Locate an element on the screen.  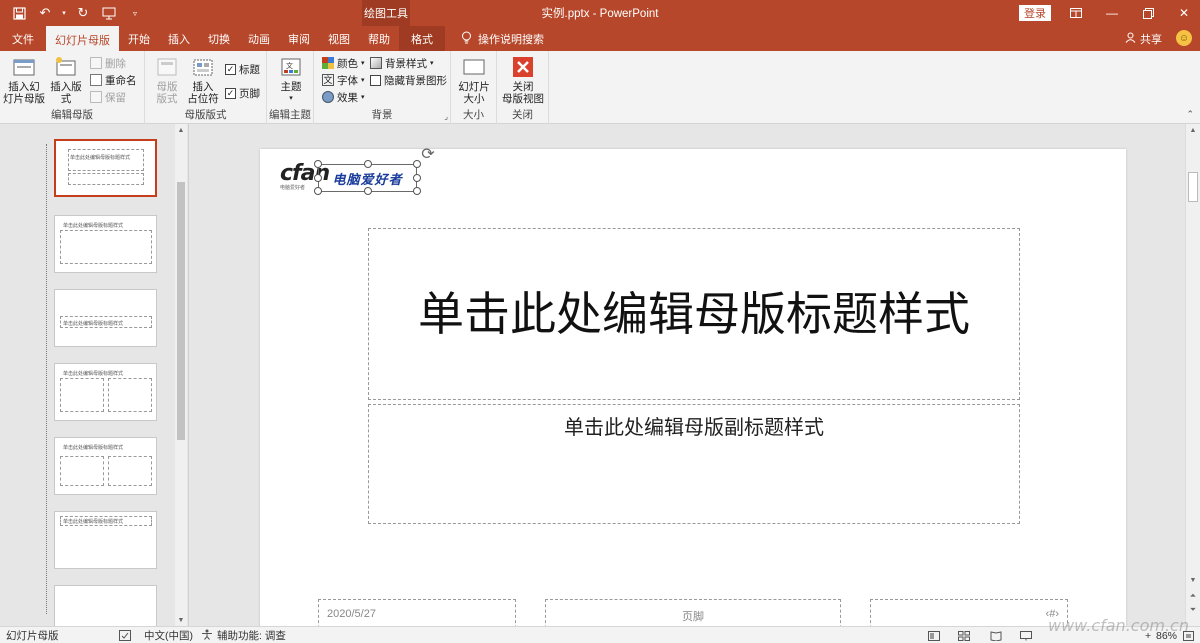
title-checkbox-check-icon: ✓ is located at coordinates (230, 69).